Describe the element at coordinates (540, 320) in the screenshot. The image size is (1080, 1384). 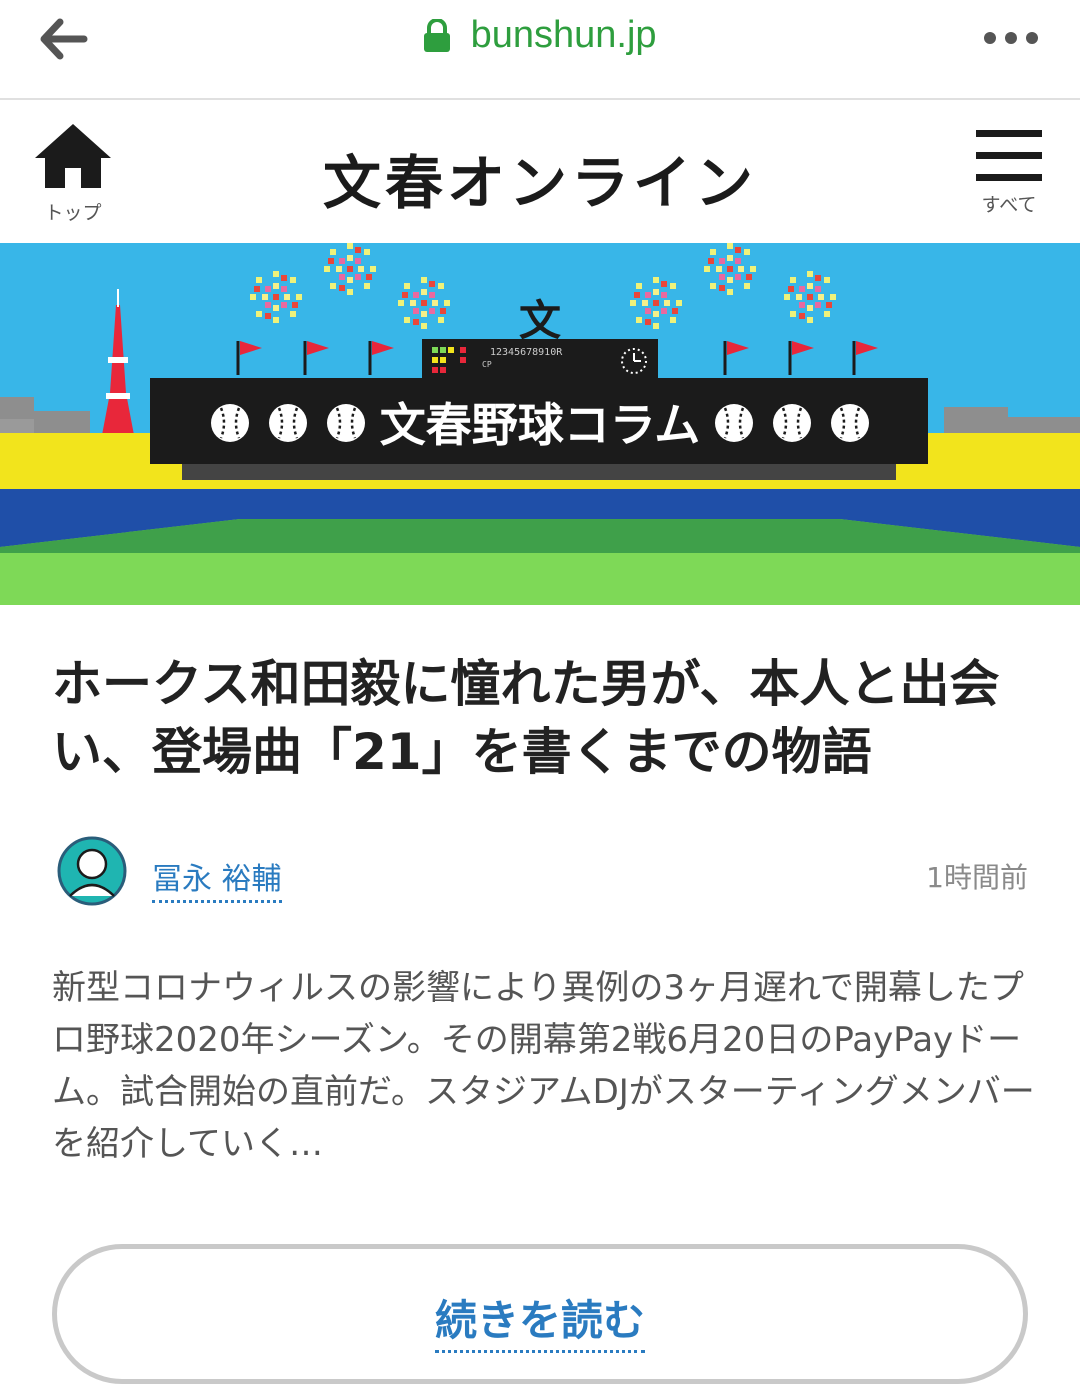
I see `banner-emblem: 文` at that location.